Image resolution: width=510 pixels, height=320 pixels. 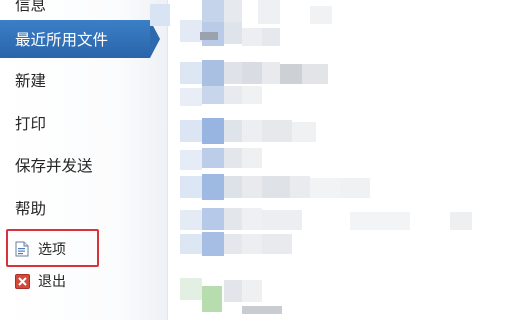 I want to click on nav-item-new: 新建, so click(x=80, y=80).